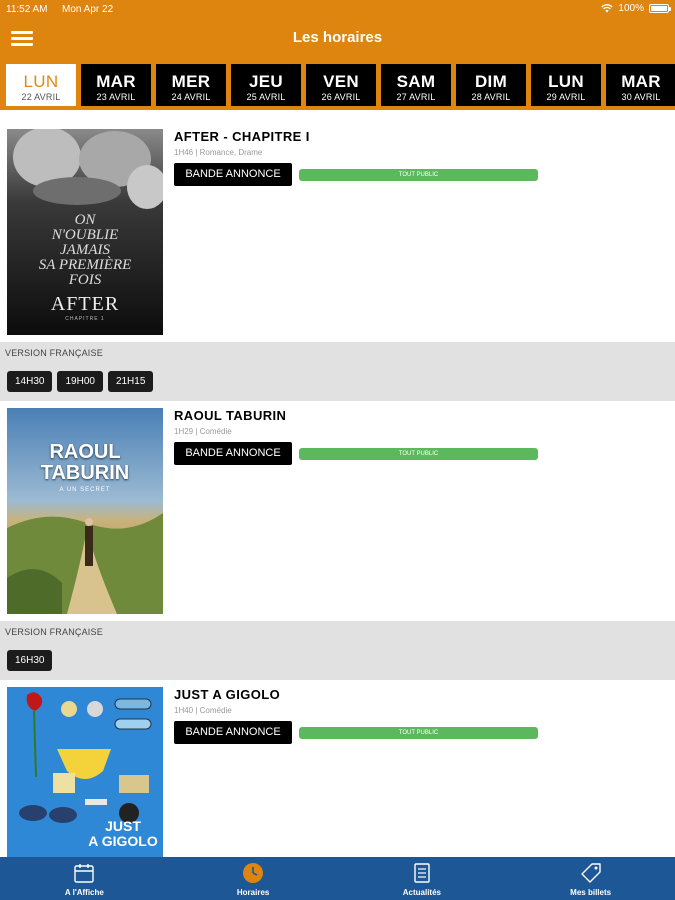 The height and width of the screenshot is (900, 675). I want to click on nav-item-actualites: Actualités, so click(422, 878).